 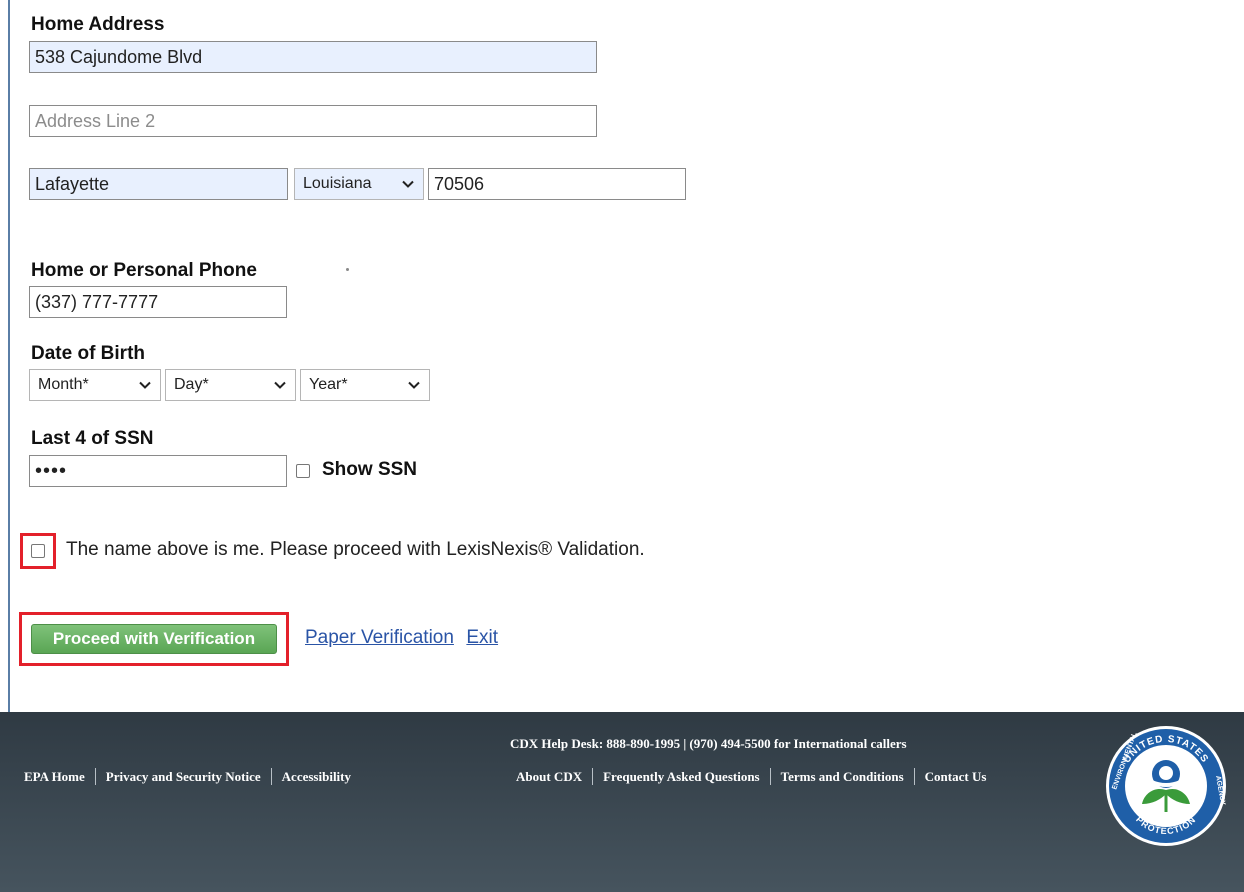 What do you see at coordinates (842, 777) in the screenshot?
I see `footer-link-terms: Terms and Conditions` at bounding box center [842, 777].